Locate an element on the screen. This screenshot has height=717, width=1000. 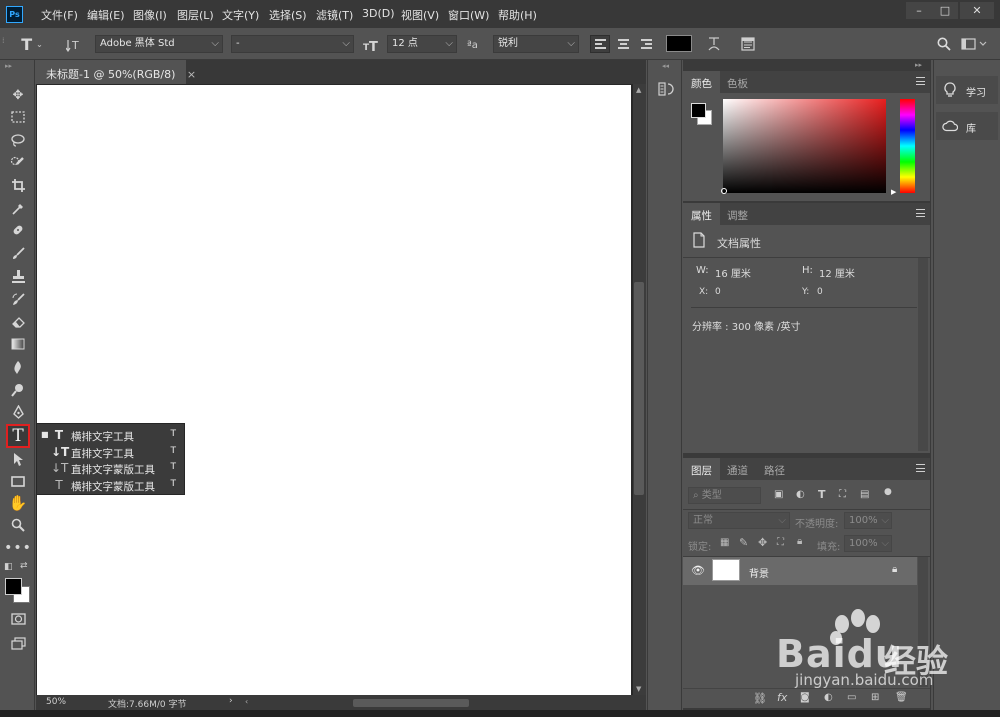
align-center-button is located at coordinates (623, 44).